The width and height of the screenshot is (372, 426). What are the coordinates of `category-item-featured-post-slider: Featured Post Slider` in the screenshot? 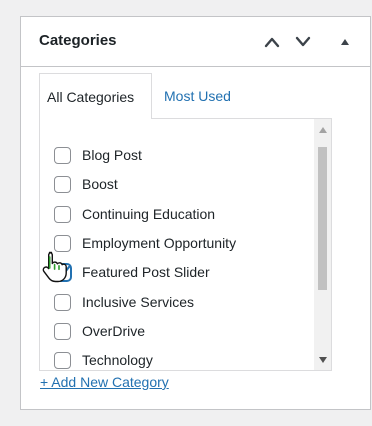 It's located at (132, 272).